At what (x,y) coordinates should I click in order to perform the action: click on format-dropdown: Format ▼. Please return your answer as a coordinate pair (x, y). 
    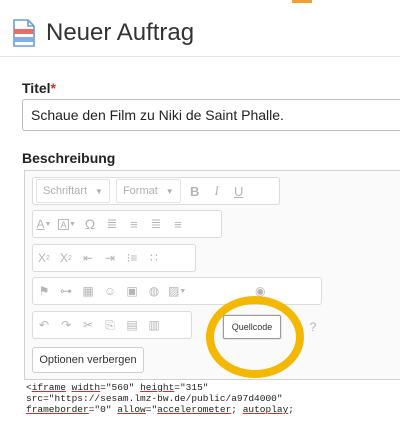
    Looking at the image, I should click on (148, 191).